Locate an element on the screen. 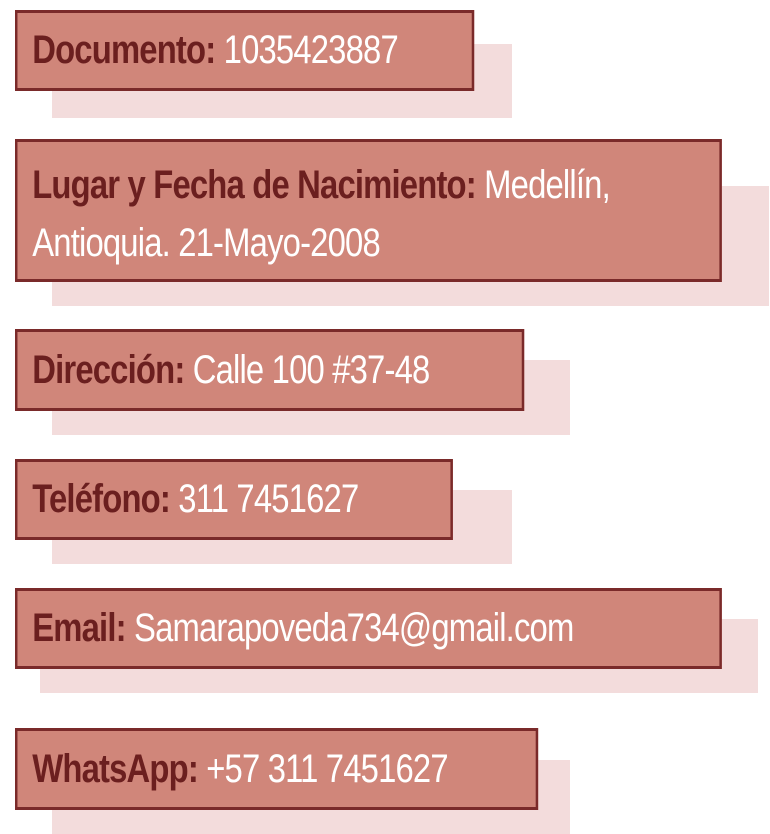 This screenshot has height=834, width=770. direccion-label: Dirección: is located at coordinates (108, 370).